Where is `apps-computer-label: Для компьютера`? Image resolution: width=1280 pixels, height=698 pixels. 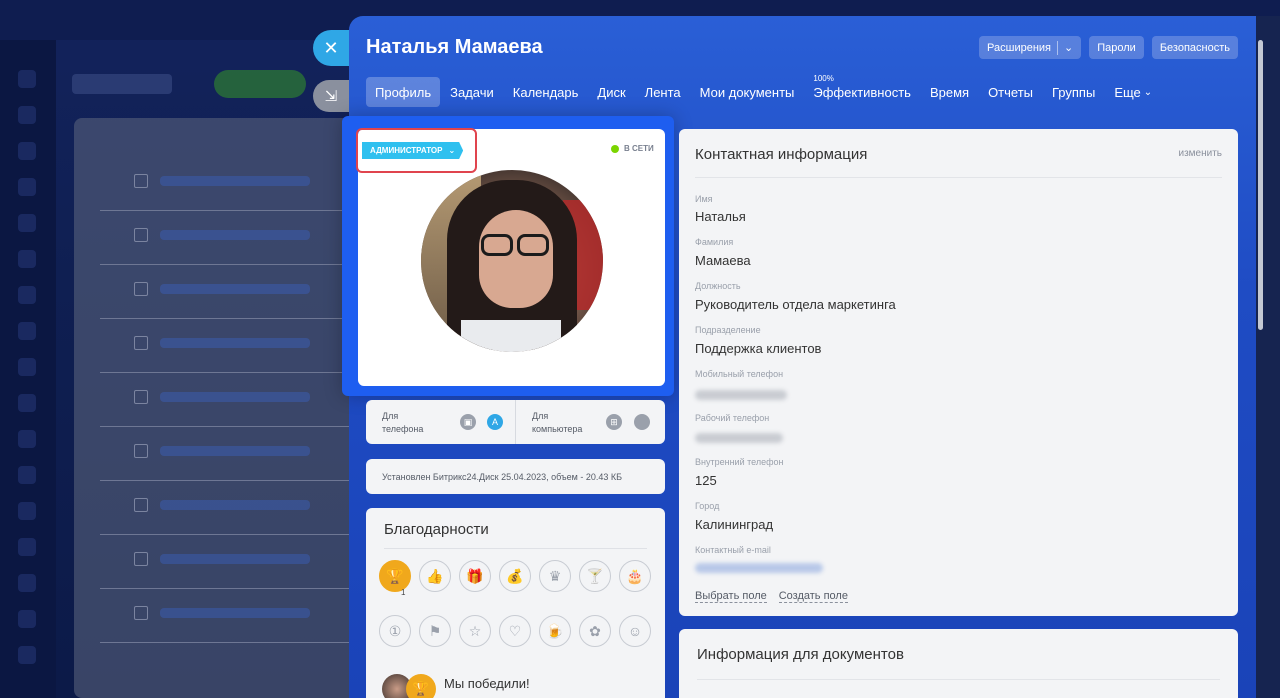
apps-computer-label: Для компьютера is located at coordinates (557, 422).